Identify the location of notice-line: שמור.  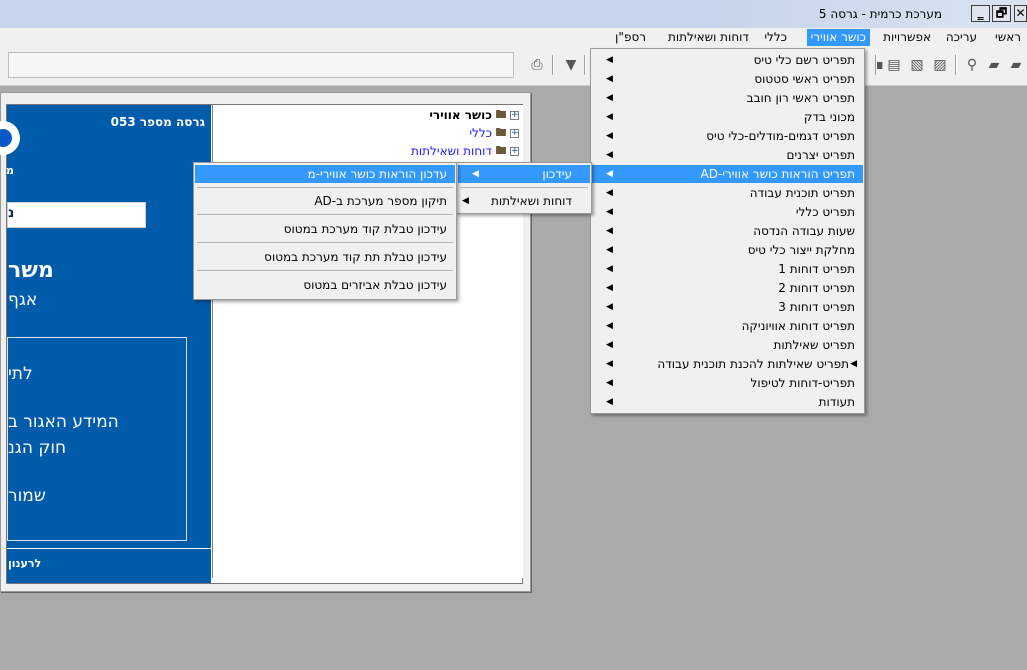
(27, 496).